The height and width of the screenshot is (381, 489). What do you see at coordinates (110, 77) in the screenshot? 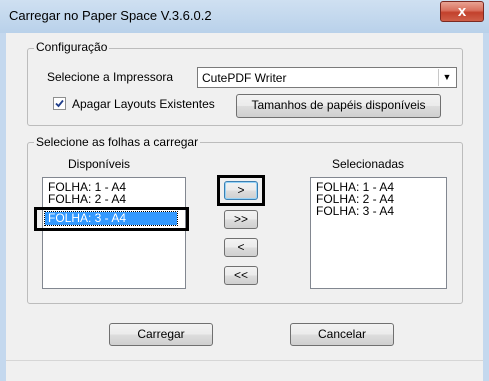
I see `printer-label: Selecione a Impressora` at bounding box center [110, 77].